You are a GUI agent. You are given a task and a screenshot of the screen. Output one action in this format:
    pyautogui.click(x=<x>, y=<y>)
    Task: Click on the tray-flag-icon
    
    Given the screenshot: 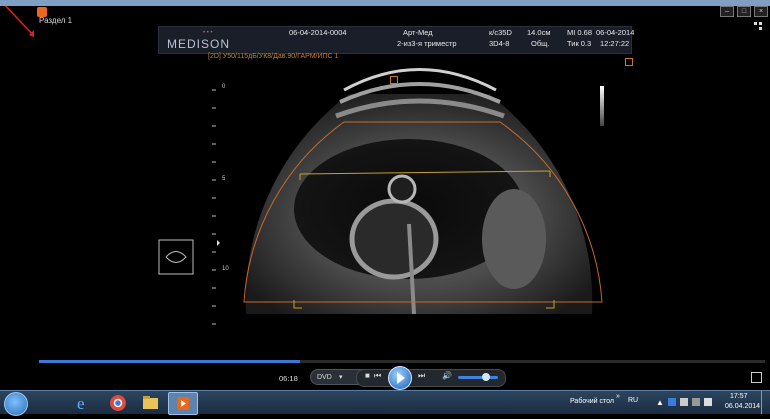 What is the action you would take?
    pyautogui.click(x=672, y=402)
    